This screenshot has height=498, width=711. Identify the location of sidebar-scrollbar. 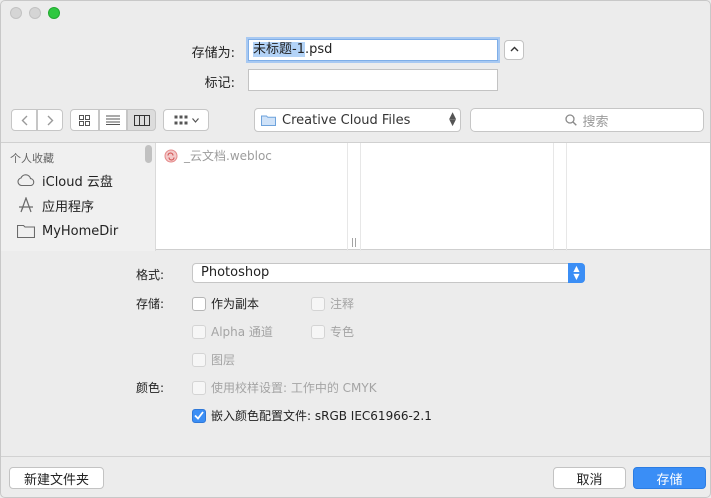
(148, 154).